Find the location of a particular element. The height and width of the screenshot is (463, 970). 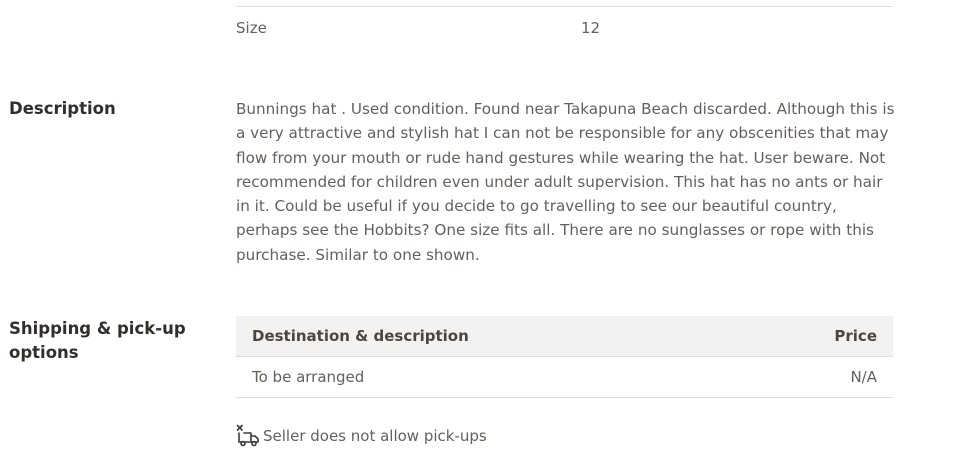

destination-column-header: Destination & description is located at coordinates (360, 336).